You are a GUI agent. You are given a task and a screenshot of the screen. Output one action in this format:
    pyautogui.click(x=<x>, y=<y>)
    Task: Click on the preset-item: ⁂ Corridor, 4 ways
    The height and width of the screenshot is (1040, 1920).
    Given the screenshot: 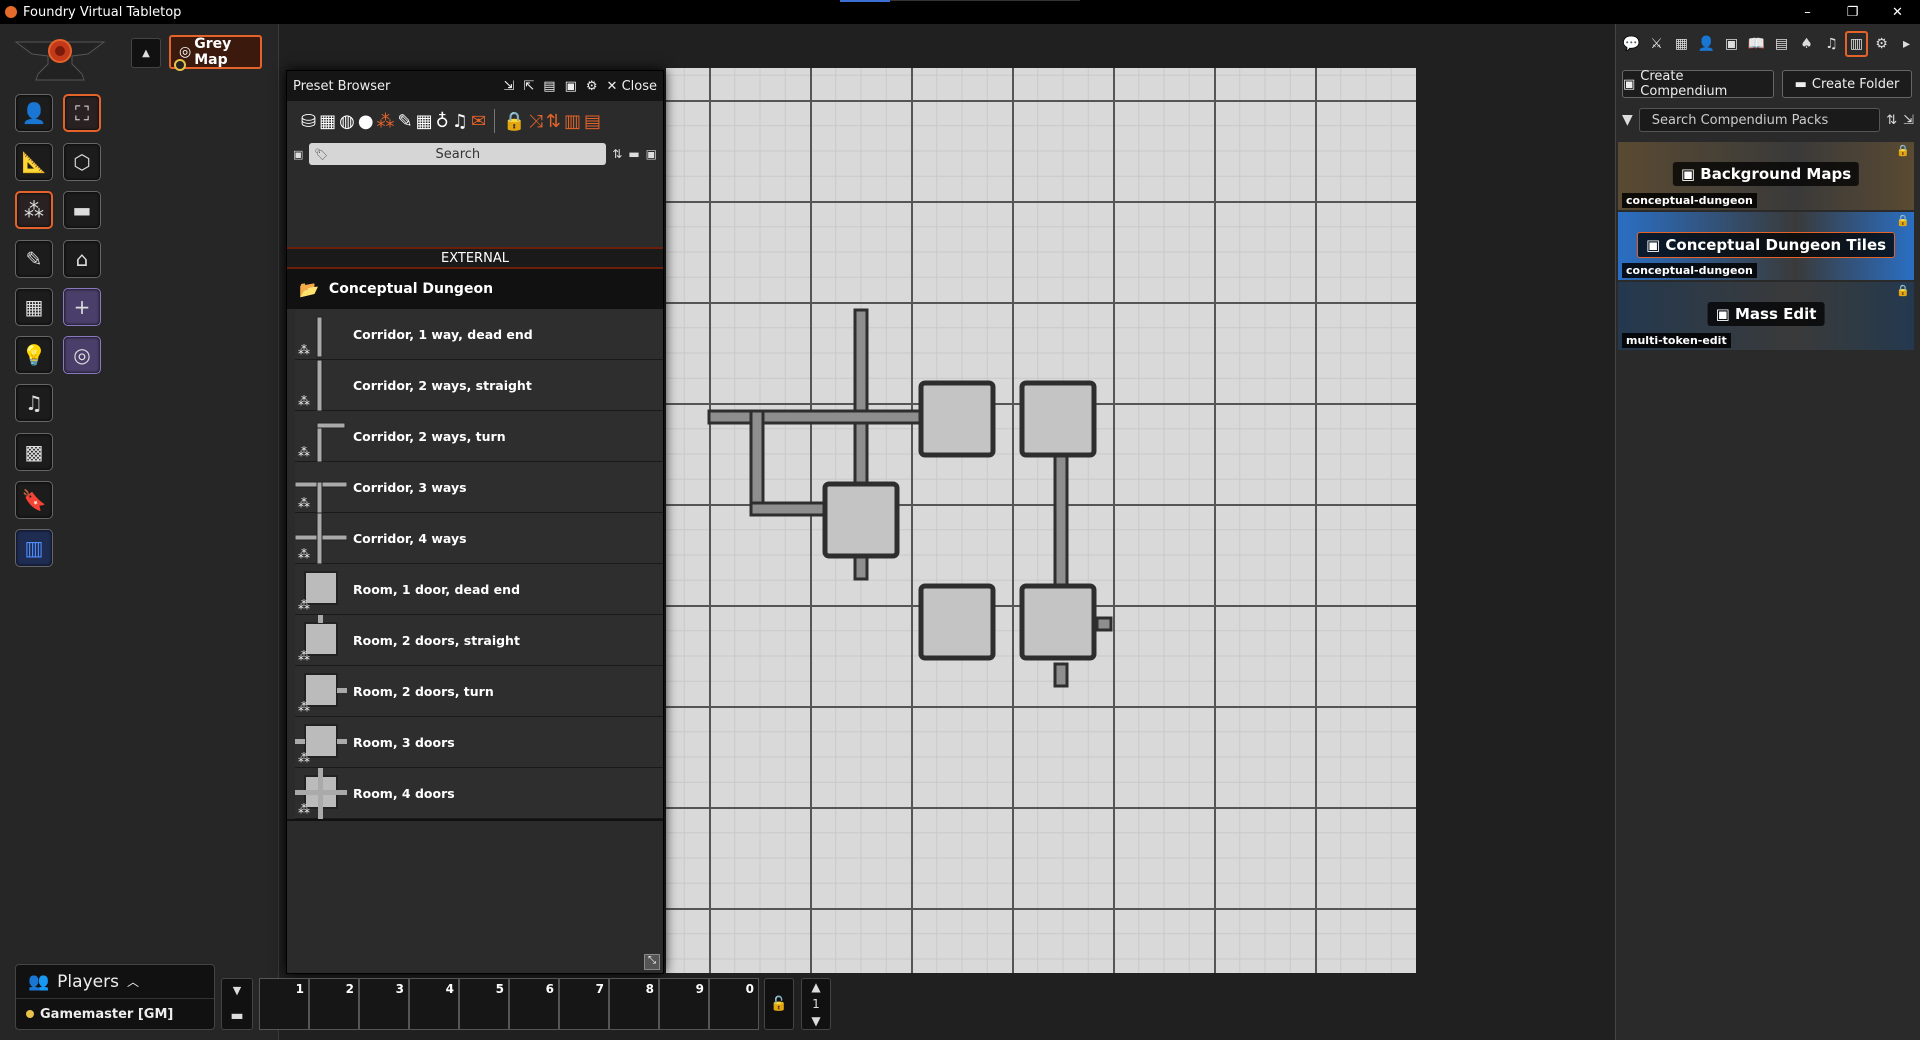 What is the action you would take?
    pyautogui.click(x=478, y=538)
    